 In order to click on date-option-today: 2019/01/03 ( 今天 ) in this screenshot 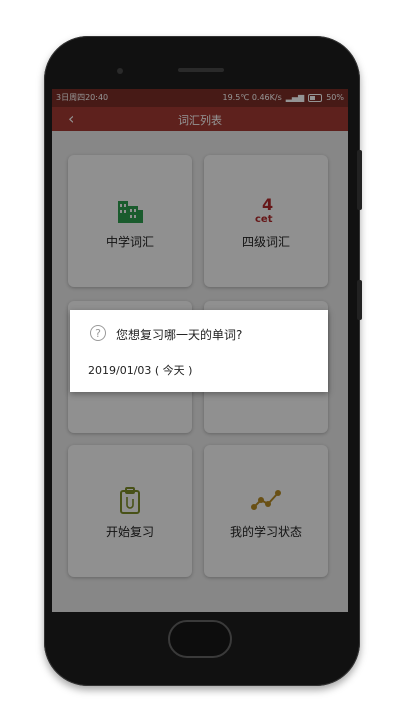, I will do `click(140, 370)`.